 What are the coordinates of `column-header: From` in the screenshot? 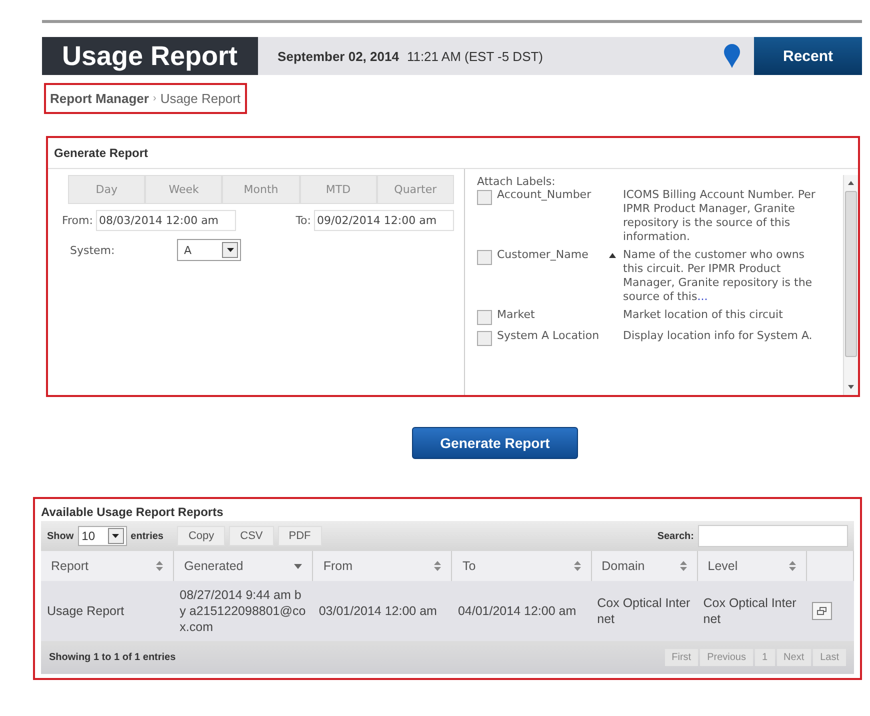 It's located at (382, 566).